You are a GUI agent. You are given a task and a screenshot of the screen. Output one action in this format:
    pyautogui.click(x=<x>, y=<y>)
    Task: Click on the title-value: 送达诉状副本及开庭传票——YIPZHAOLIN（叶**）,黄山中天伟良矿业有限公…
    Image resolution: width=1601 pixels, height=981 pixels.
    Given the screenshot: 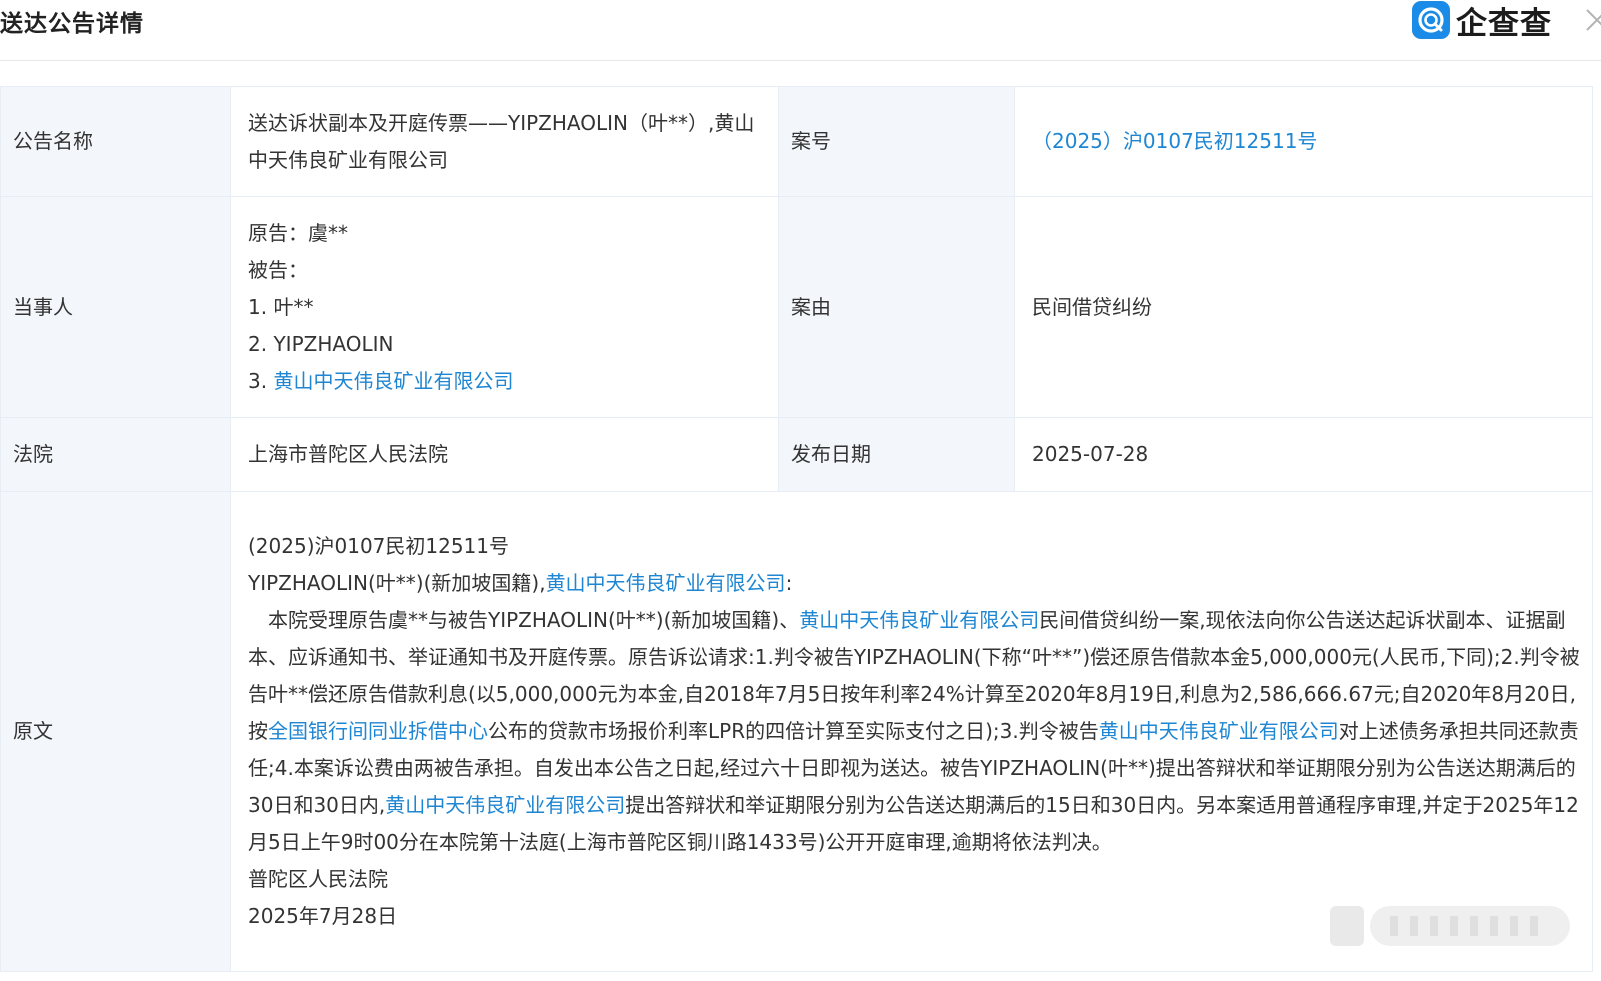 What is the action you would take?
    pyautogui.click(x=504, y=141)
    